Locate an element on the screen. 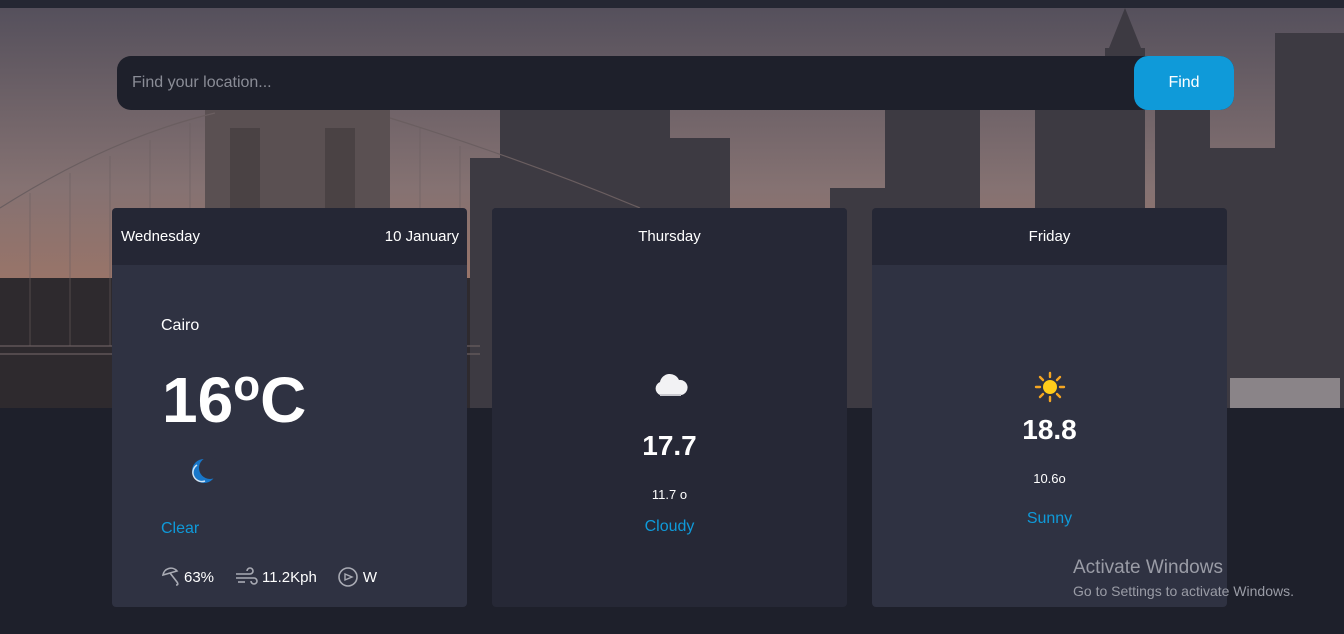 Image resolution: width=1344 pixels, height=634 pixels. humidity-value: 63% is located at coordinates (199, 577).